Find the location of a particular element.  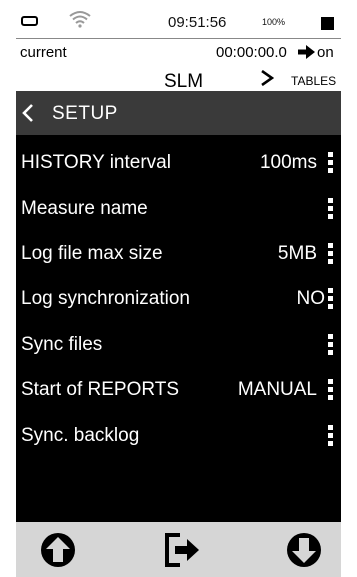

setting-value: MANUAL is located at coordinates (277, 389).